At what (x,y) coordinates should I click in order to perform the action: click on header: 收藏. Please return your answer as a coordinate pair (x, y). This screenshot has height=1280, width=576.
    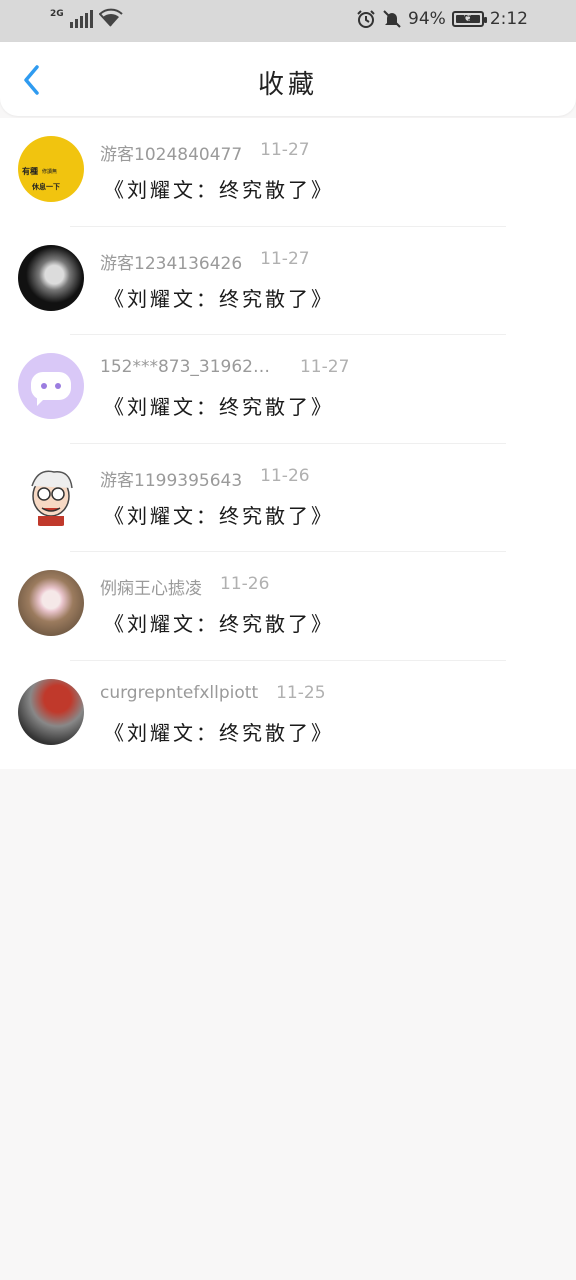
    Looking at the image, I should click on (288, 79).